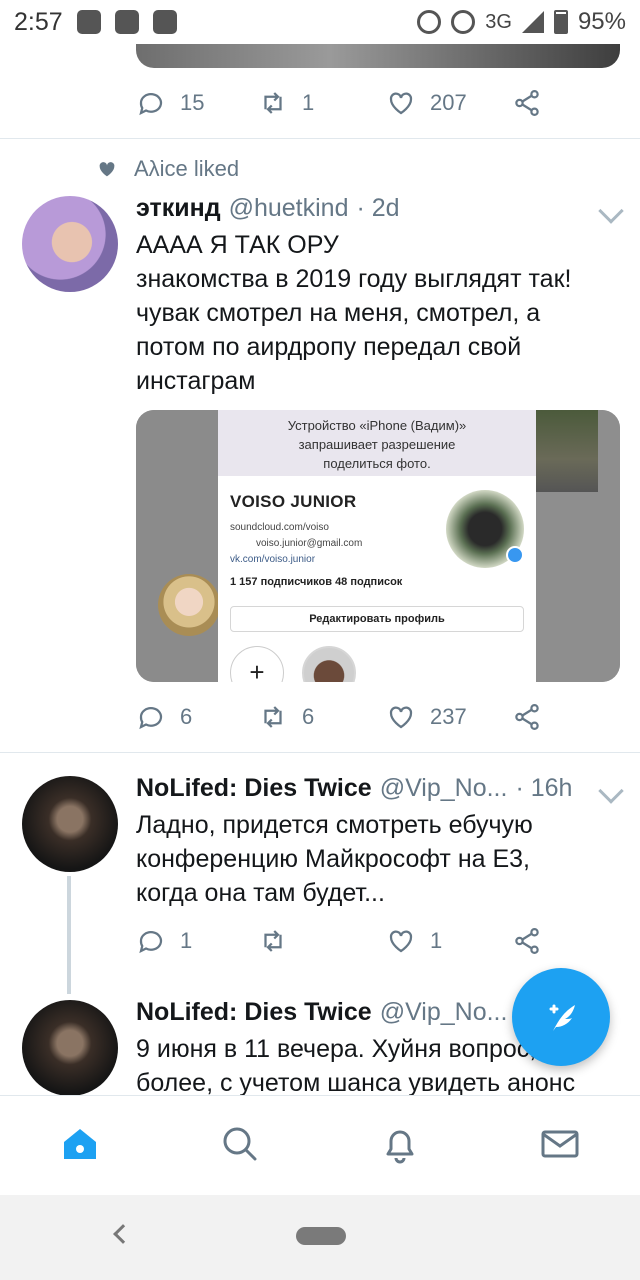 The height and width of the screenshot is (1280, 640). Describe the element at coordinates (567, 451) in the screenshot. I see `media-photo` at that location.